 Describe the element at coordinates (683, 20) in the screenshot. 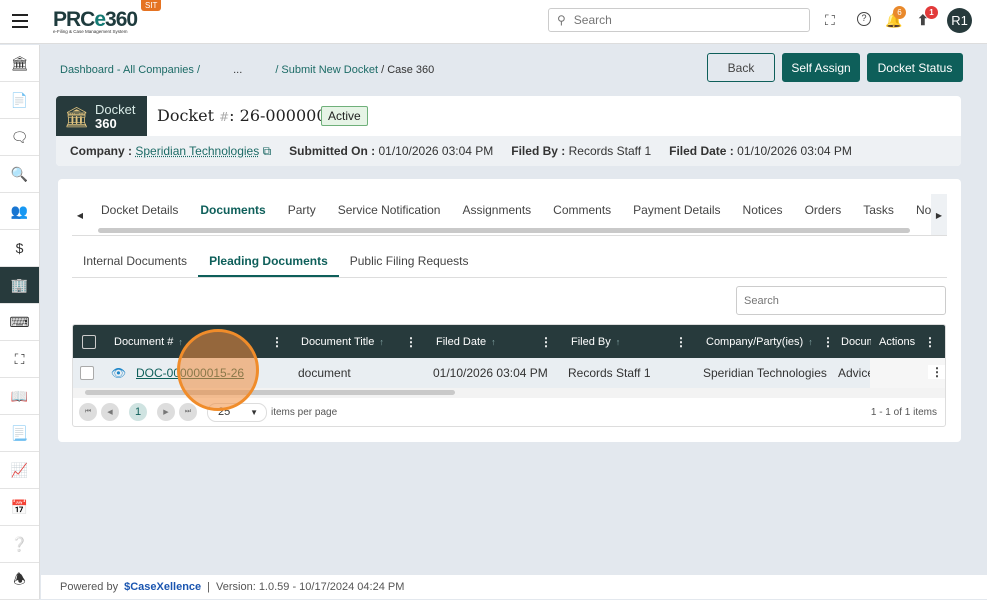

I see `search-input` at that location.